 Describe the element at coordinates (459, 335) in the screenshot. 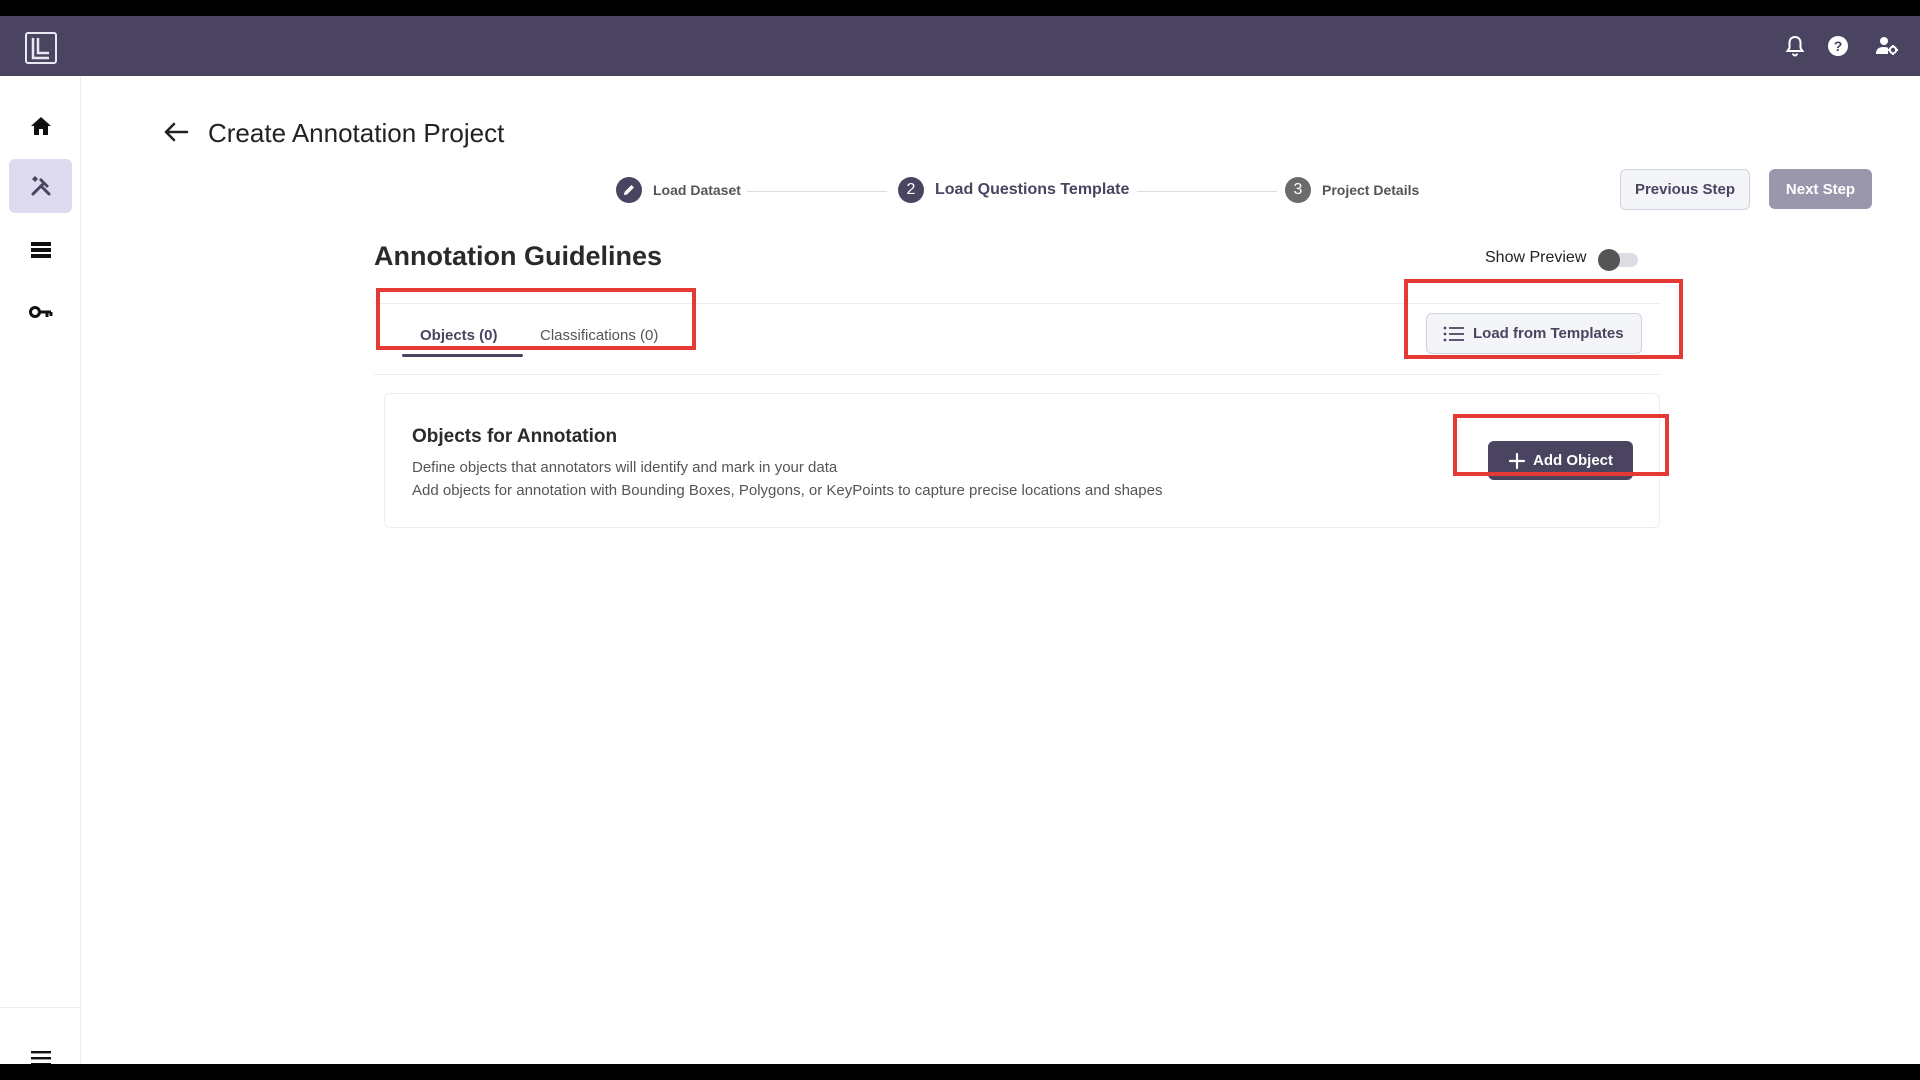

I see `tab-objects: Objects (0)` at that location.